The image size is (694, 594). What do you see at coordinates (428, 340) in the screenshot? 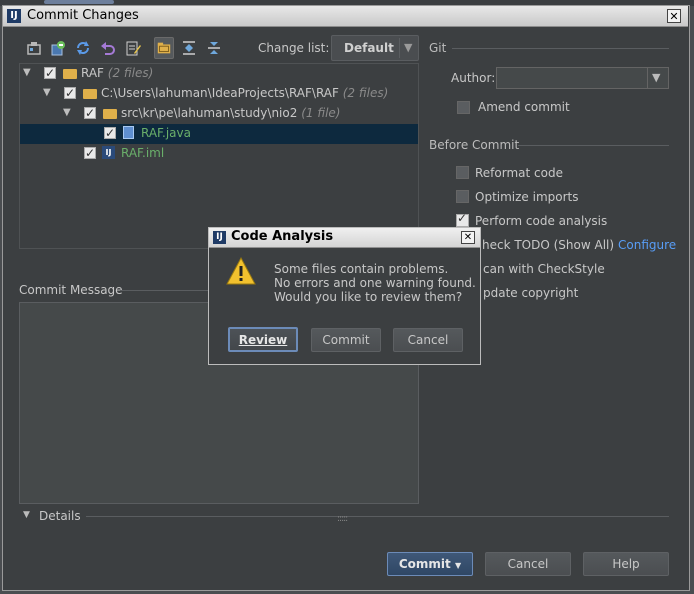
I see `popup-cancel-button: Cancel` at bounding box center [428, 340].